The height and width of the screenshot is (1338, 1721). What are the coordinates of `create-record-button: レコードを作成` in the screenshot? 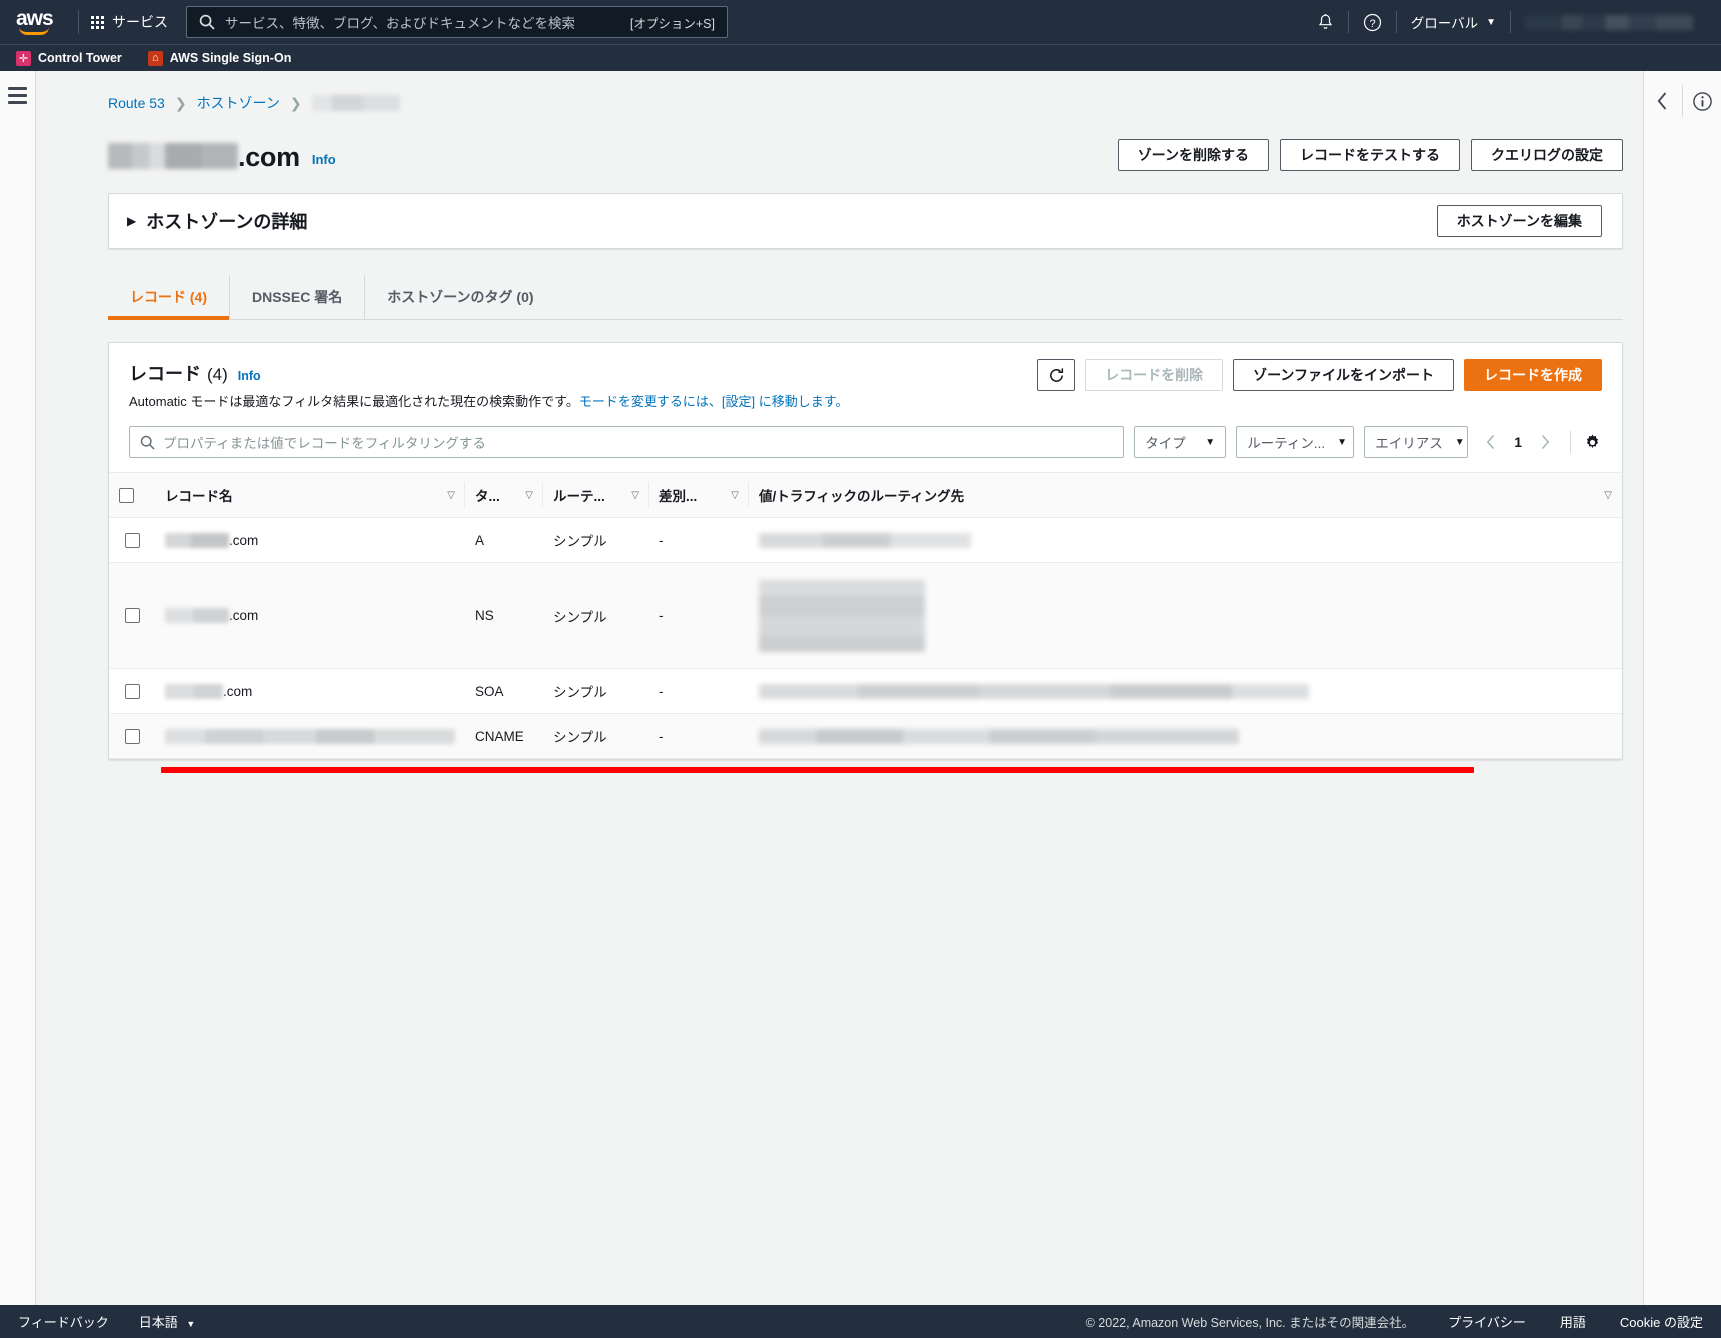 It's located at (1533, 375).